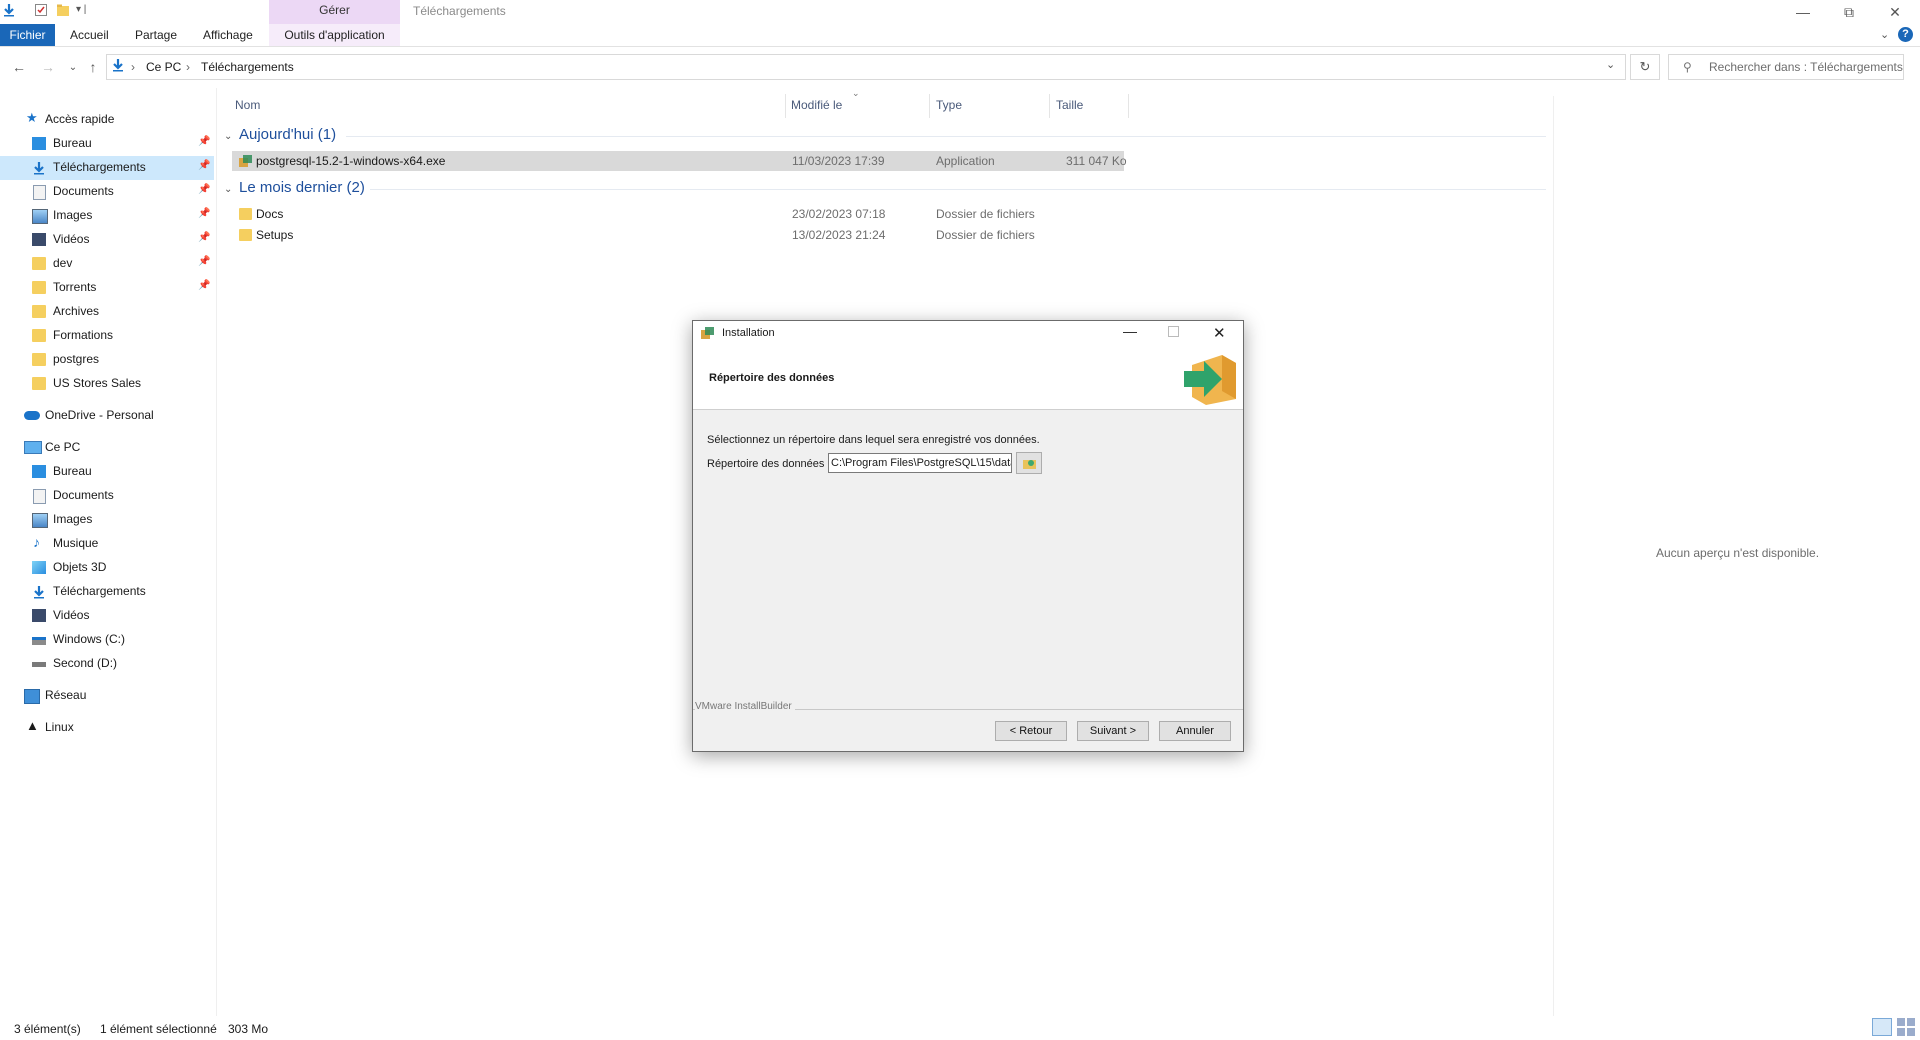  What do you see at coordinates (97, 383) in the screenshot?
I see `sidebar-label: US Stores Sales` at bounding box center [97, 383].